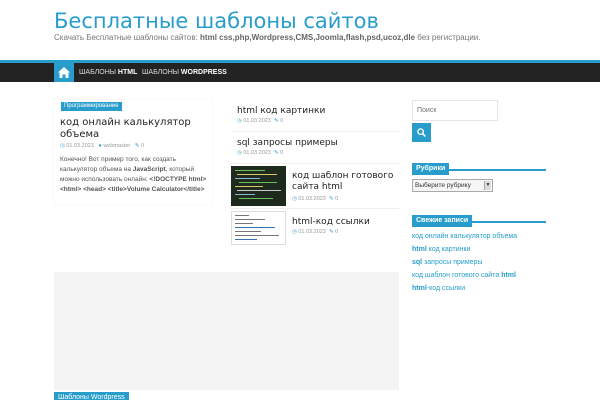 This screenshot has height=400, width=600. What do you see at coordinates (216, 21) in the screenshot?
I see `site-title: Бесплатные шаблоны сайтов` at bounding box center [216, 21].